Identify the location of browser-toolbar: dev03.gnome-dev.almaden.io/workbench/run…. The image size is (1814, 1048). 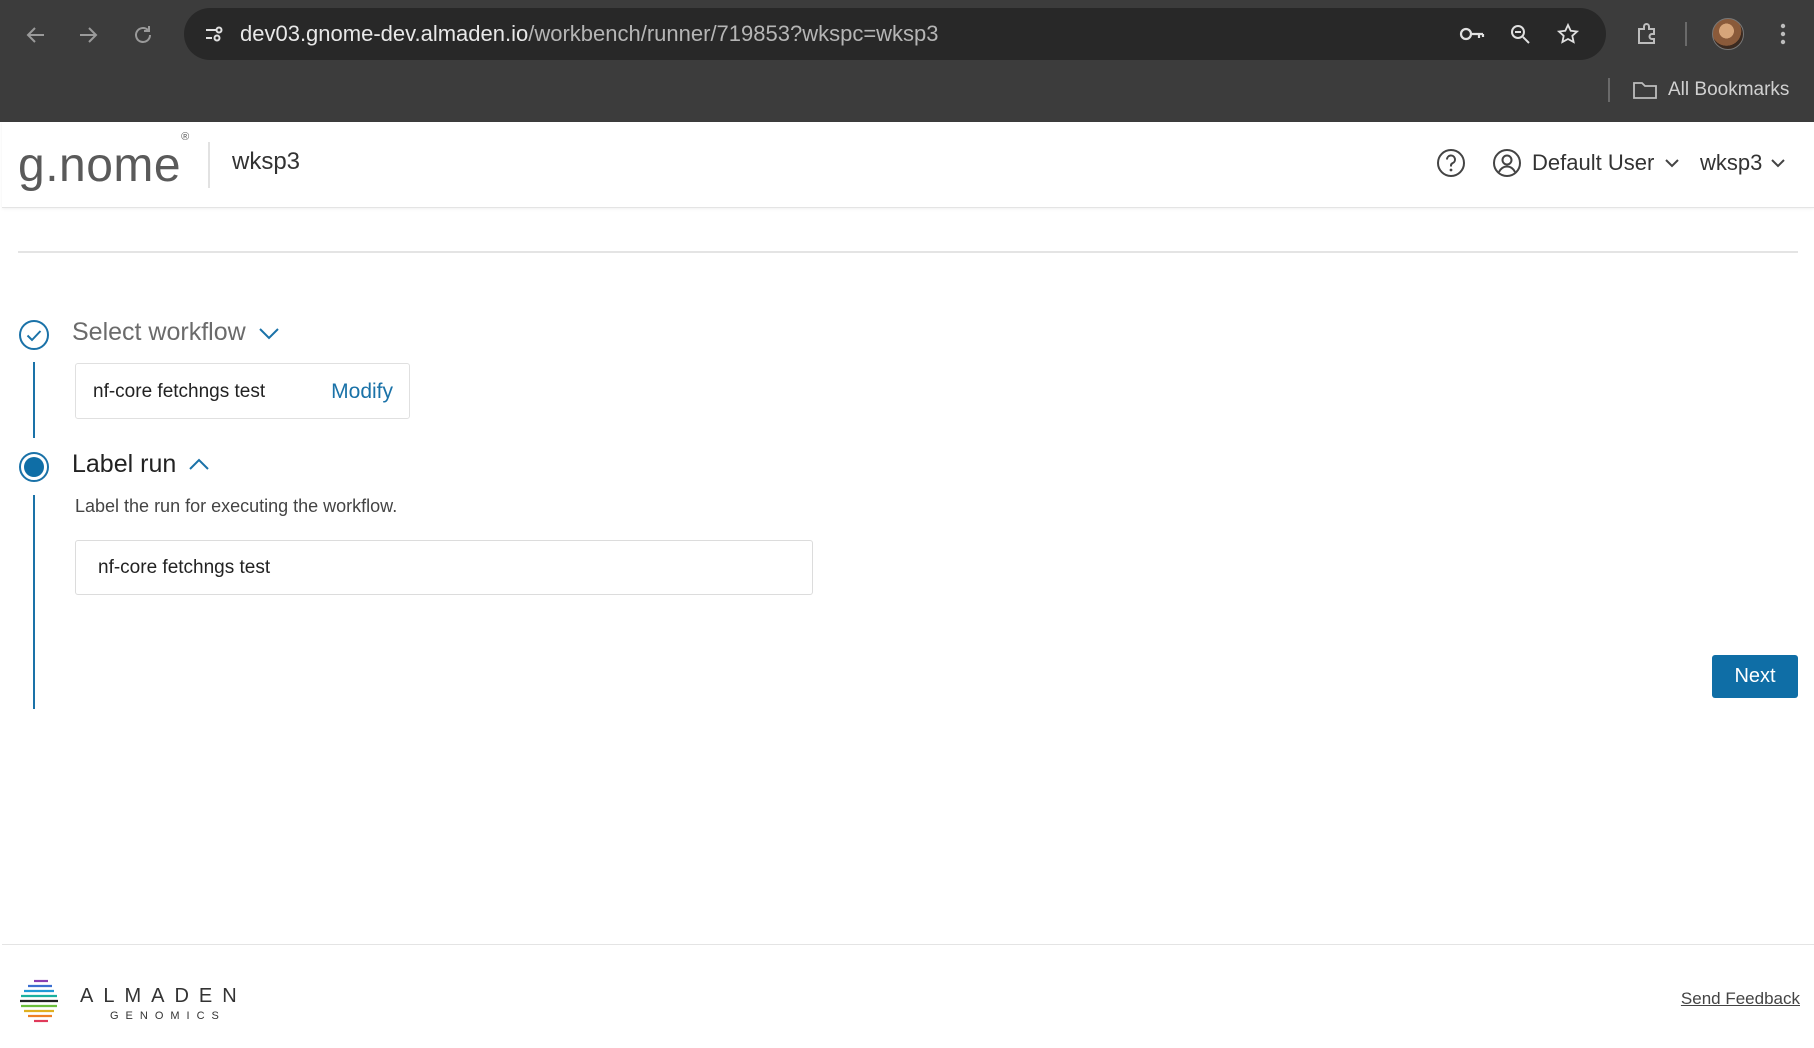
(907, 61).